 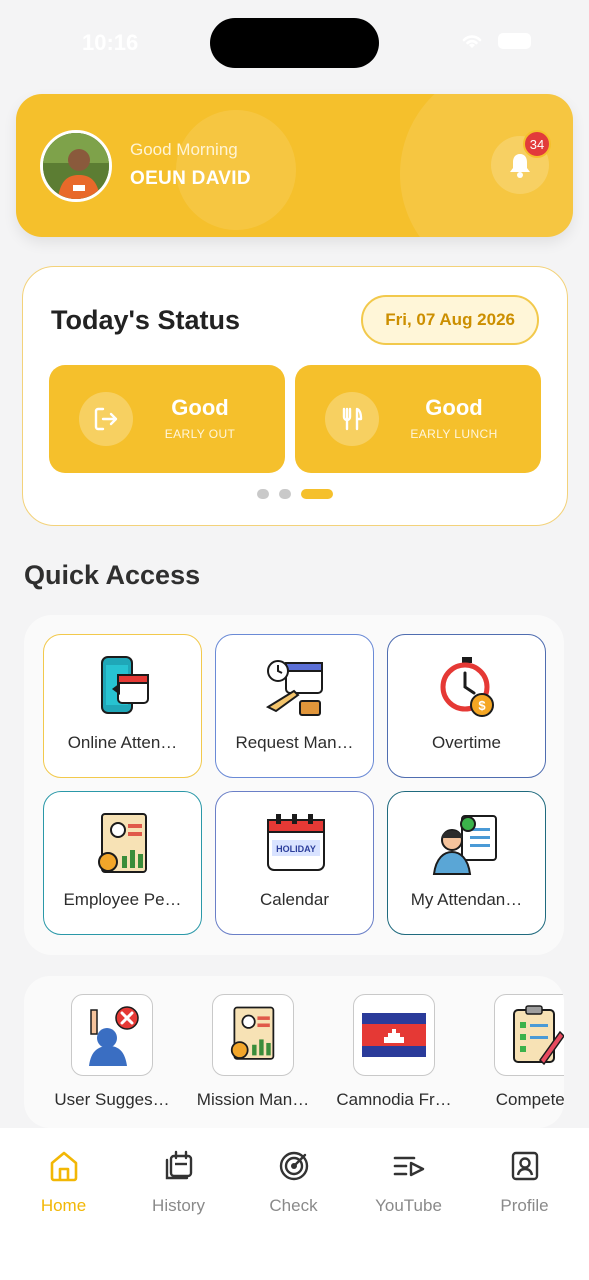 I want to click on logout-icon, so click(x=106, y=419).